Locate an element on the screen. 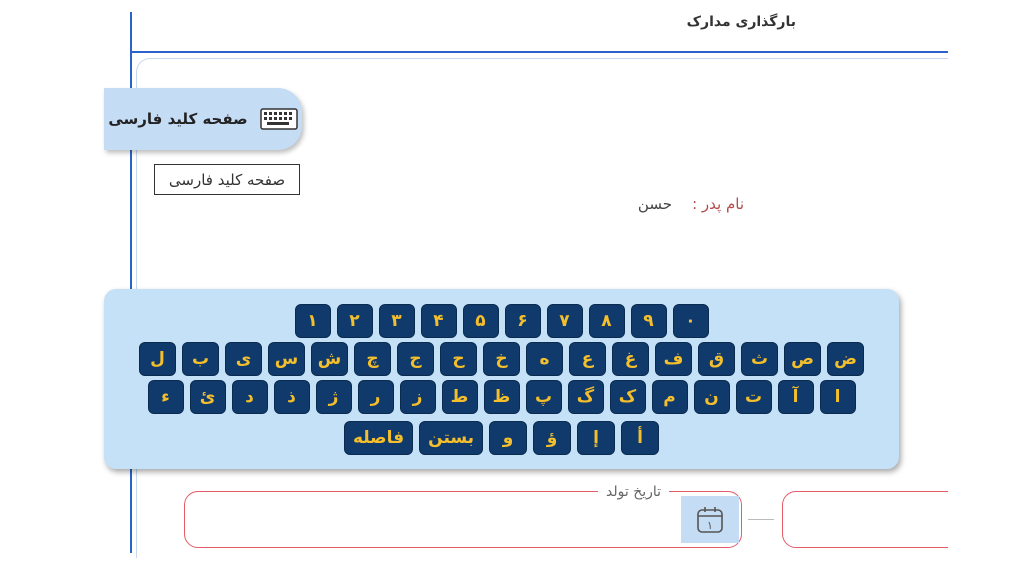  key-row2-6: ع is located at coordinates (587, 359).